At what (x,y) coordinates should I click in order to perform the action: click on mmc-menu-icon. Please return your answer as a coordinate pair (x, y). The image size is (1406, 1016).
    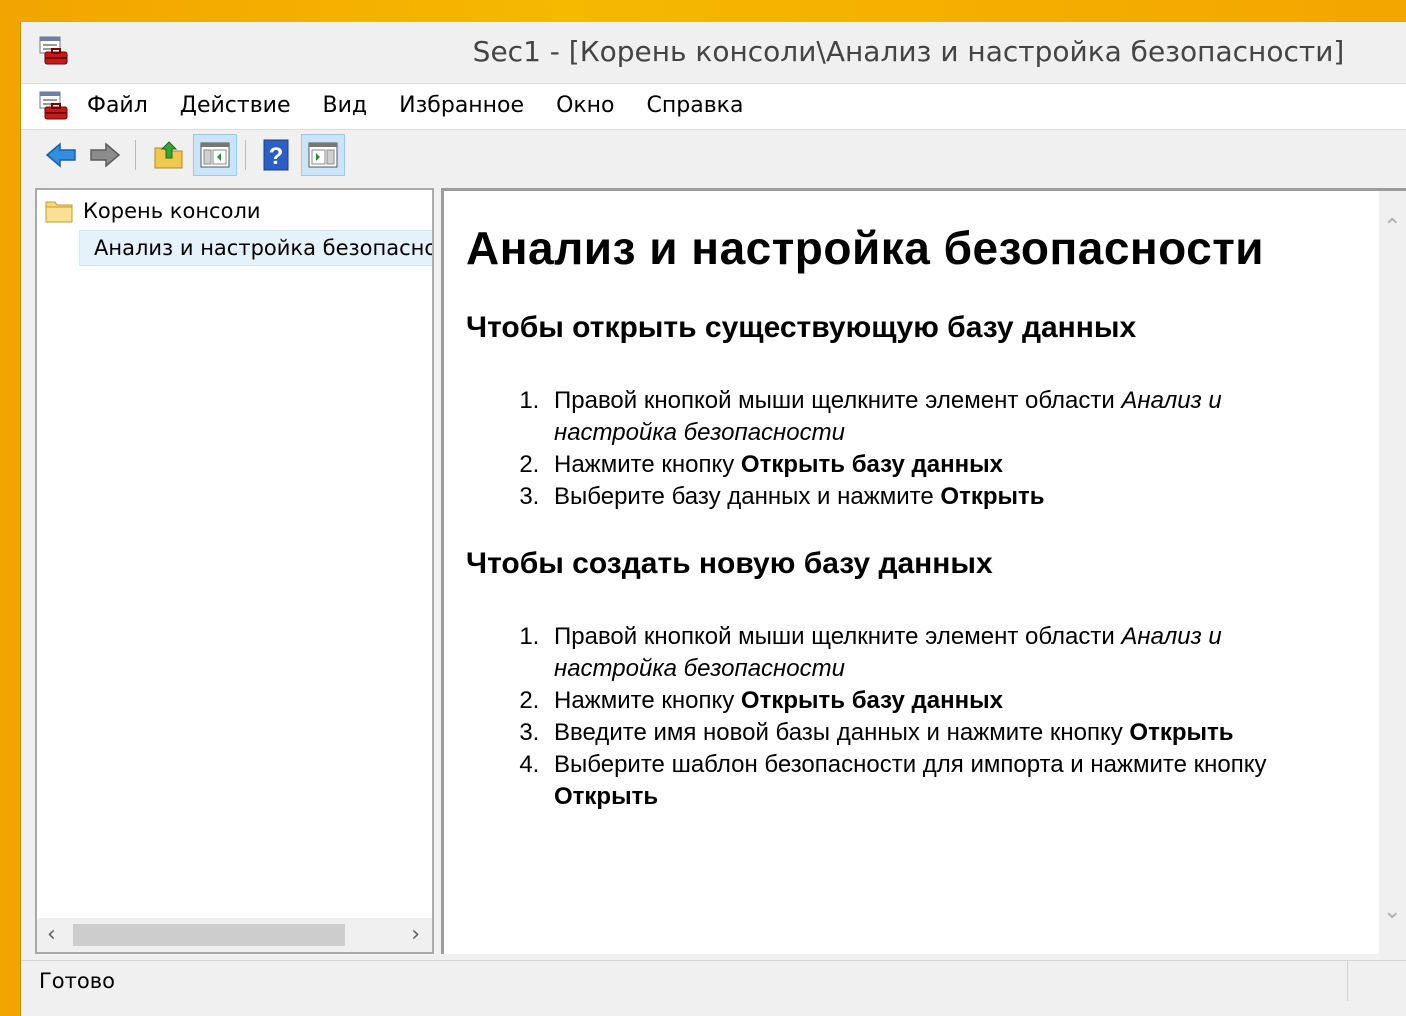
    Looking at the image, I should click on (54, 106).